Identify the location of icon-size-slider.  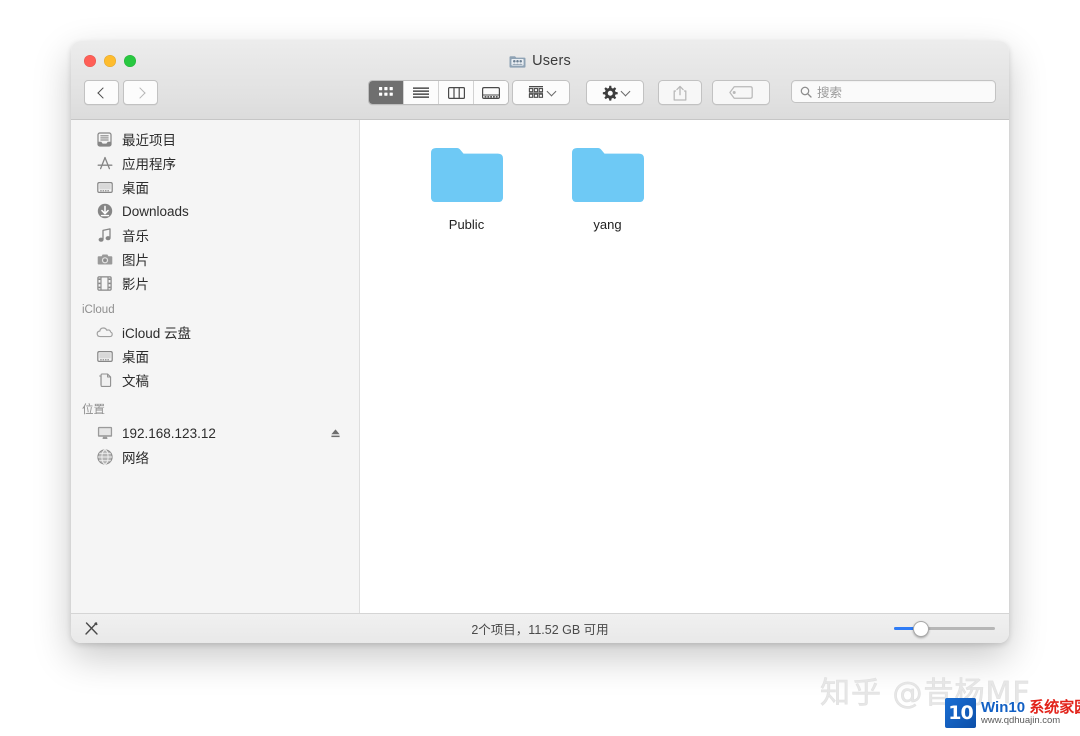
(944, 628).